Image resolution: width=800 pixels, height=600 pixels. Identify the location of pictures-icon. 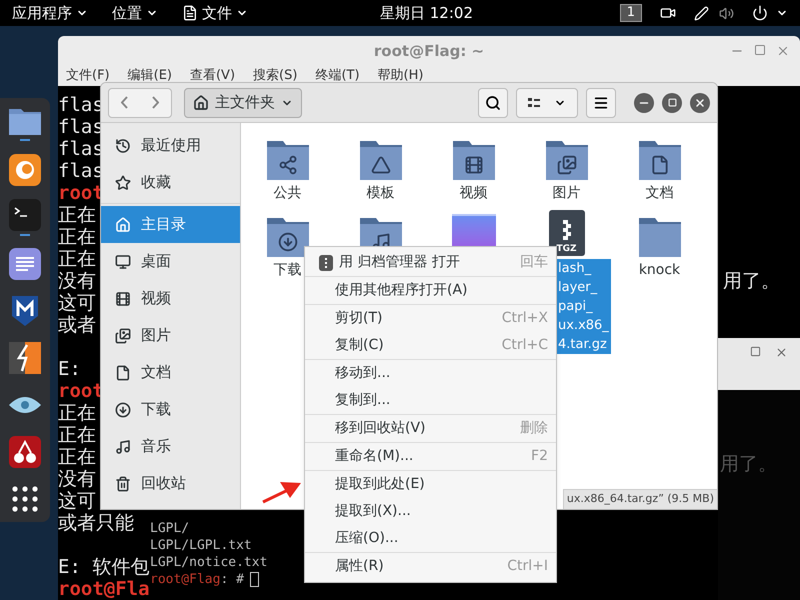
(566, 165).